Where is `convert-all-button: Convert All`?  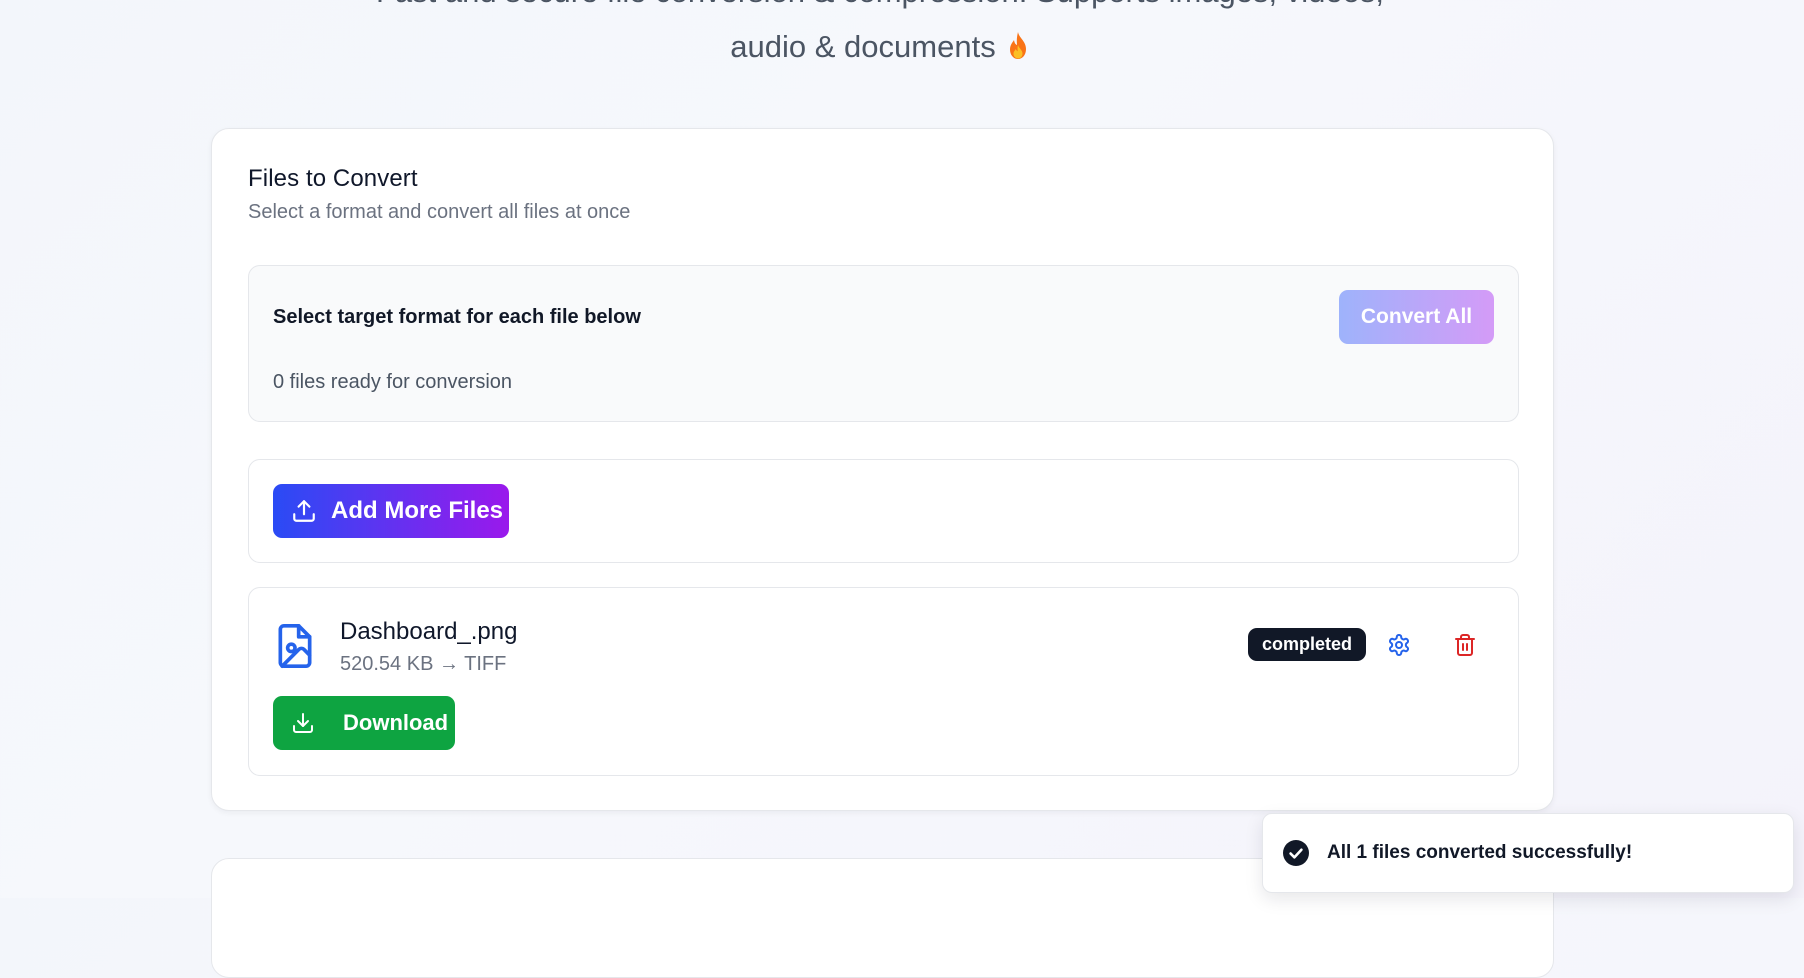
convert-all-button: Convert All is located at coordinates (1416, 317).